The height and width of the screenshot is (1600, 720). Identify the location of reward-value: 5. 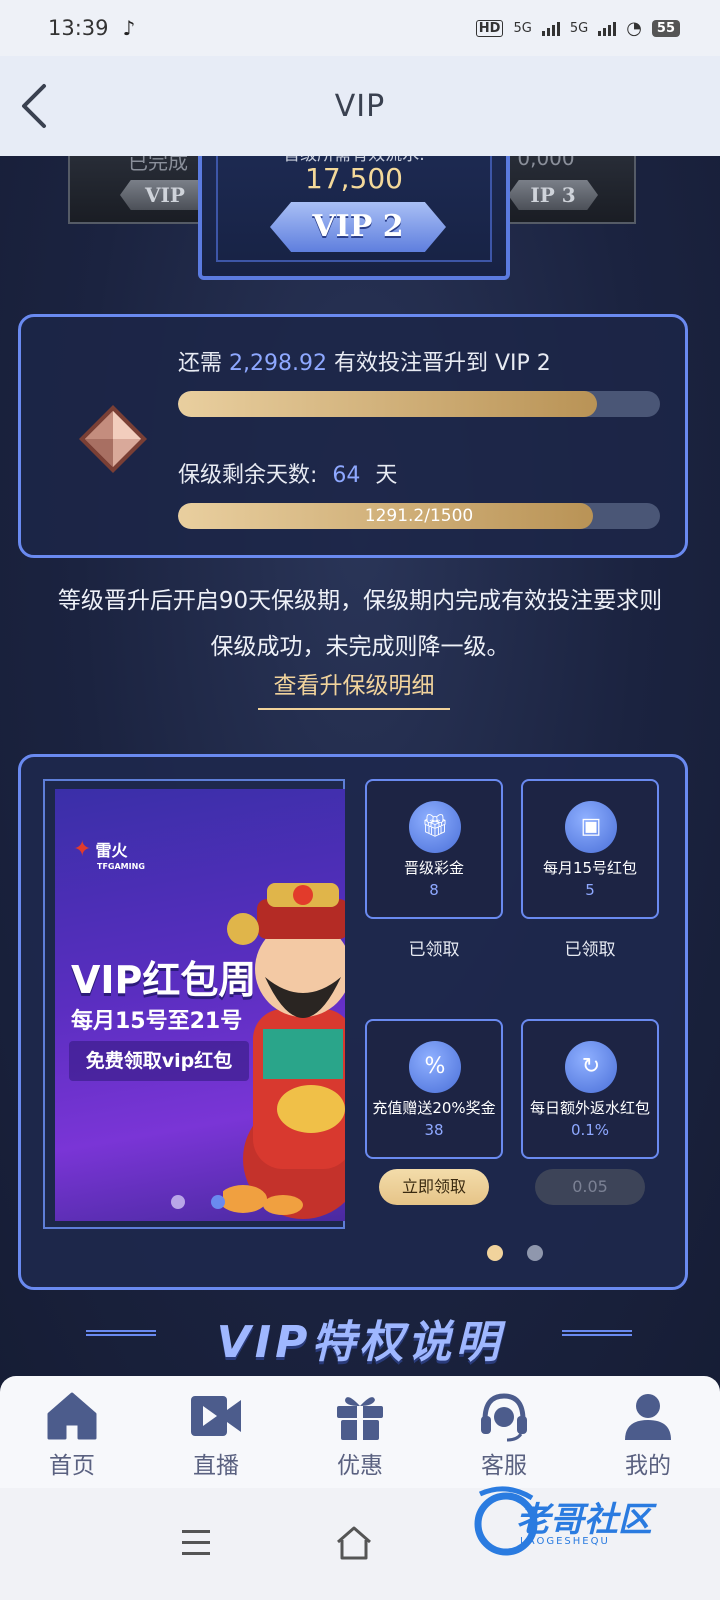
(590, 890).